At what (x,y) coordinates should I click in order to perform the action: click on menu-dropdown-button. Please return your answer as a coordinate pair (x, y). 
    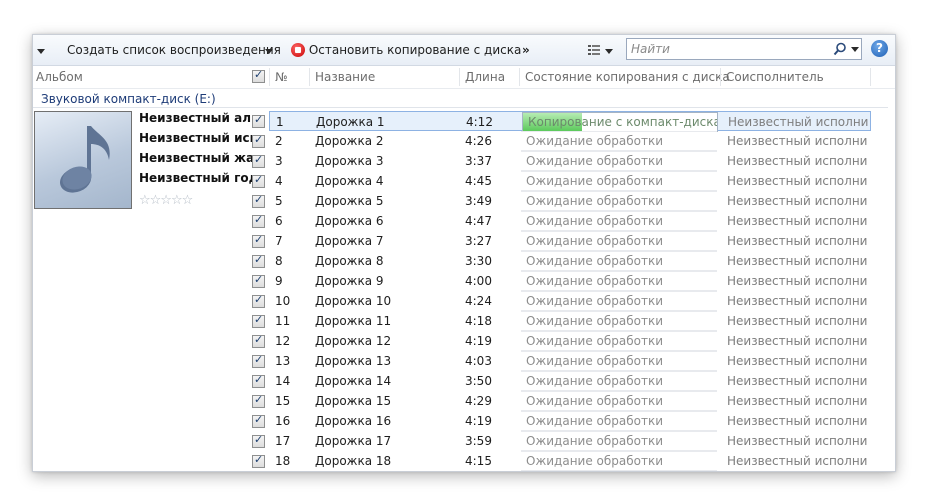
    Looking at the image, I should click on (41, 50).